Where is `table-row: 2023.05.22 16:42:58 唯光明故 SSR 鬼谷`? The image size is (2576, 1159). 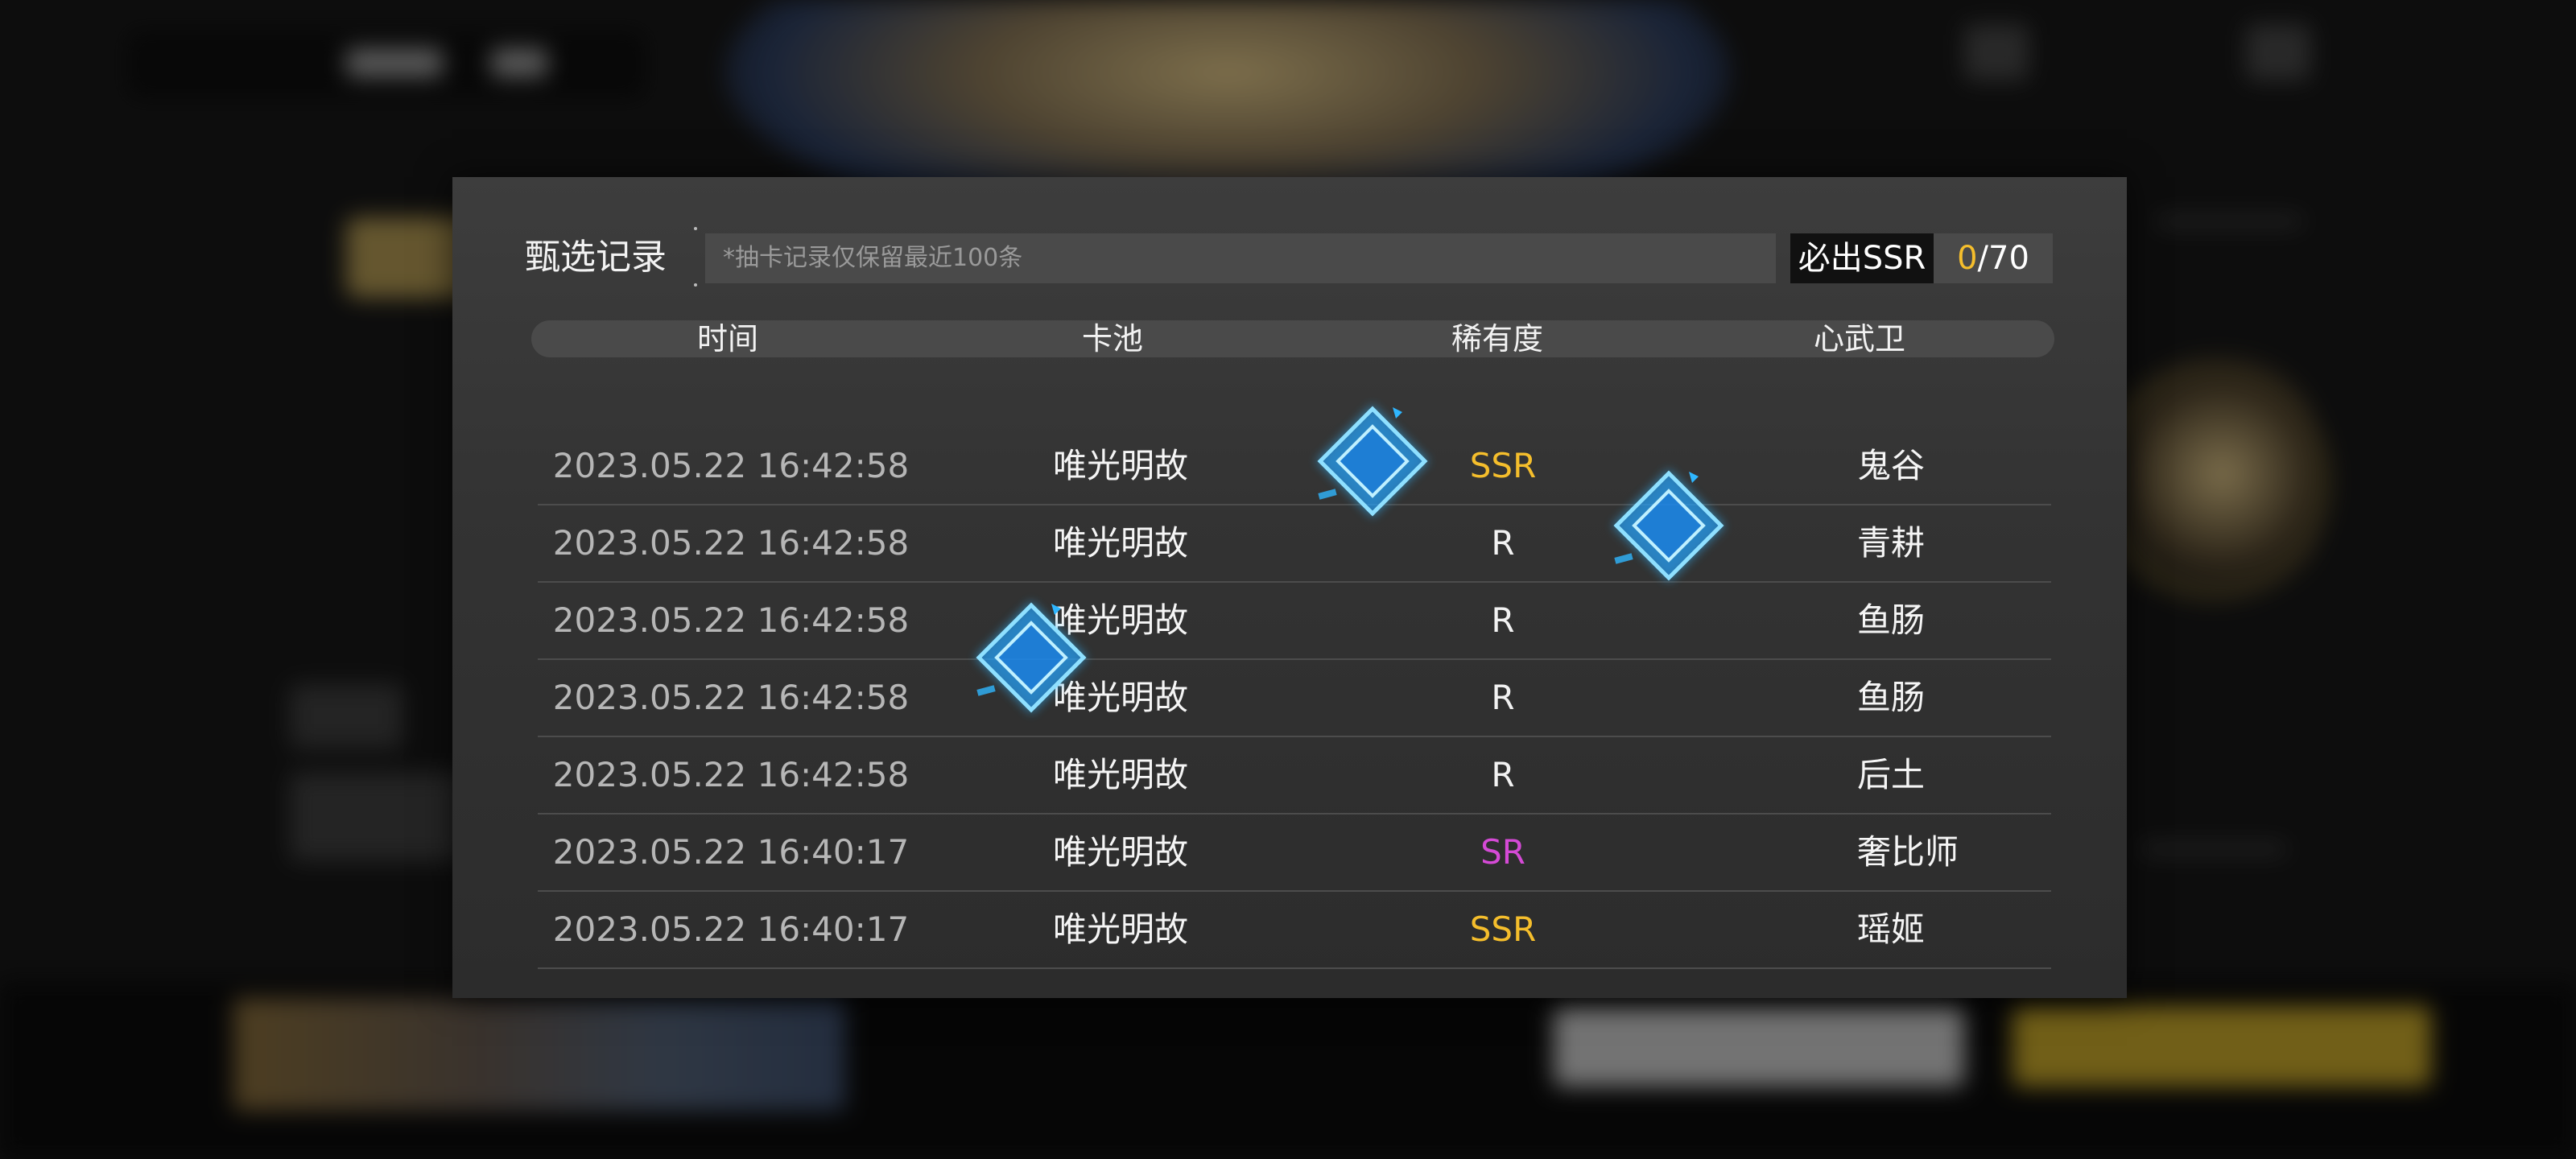 table-row: 2023.05.22 16:42:58 唯光明故 SSR 鬼谷 is located at coordinates (1294, 466).